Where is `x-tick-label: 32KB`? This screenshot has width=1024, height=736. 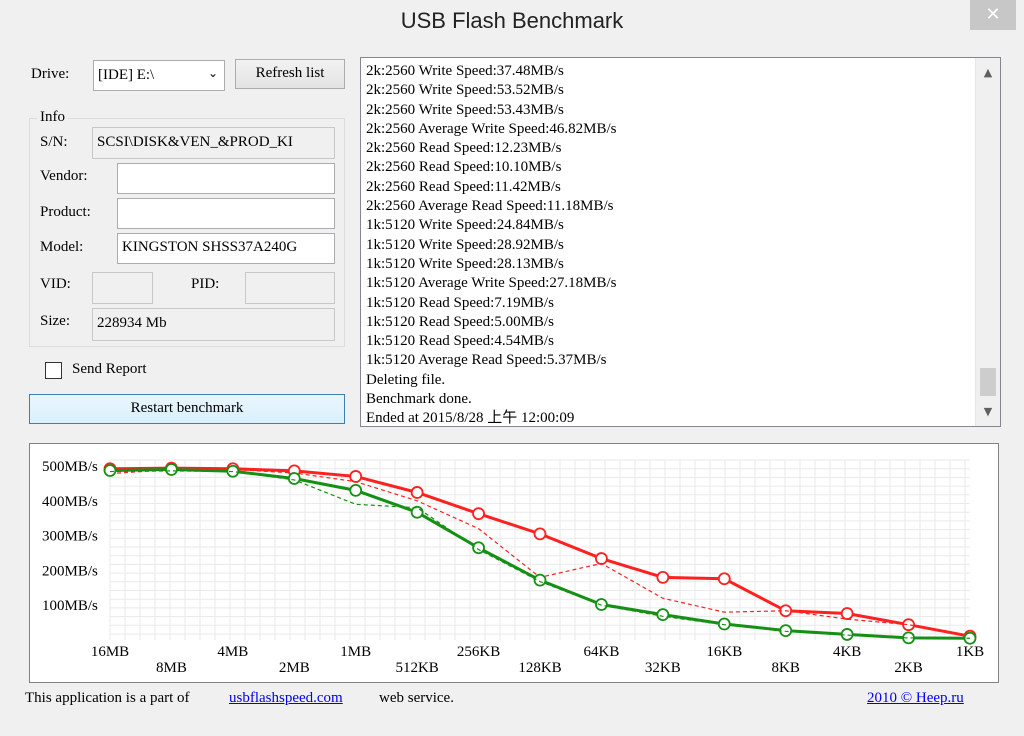
x-tick-label: 32KB is located at coordinates (663, 668).